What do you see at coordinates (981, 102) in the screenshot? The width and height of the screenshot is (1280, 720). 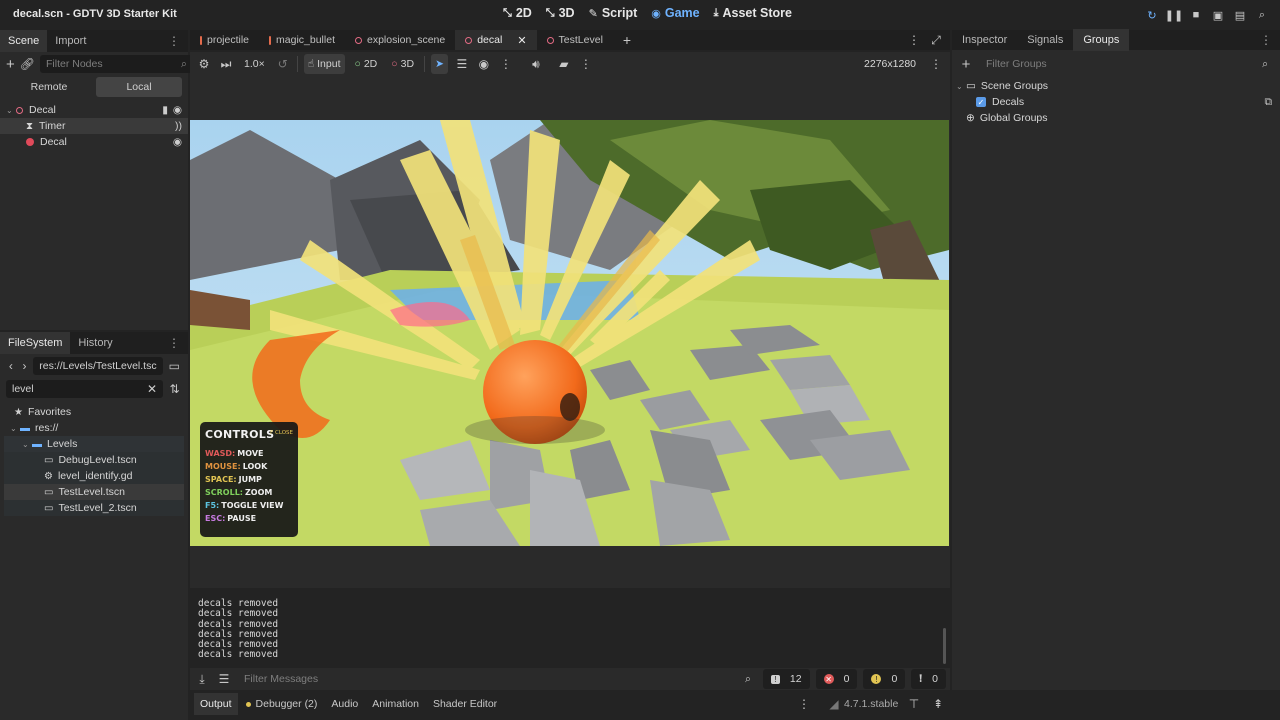 I see `checkbox-icon: ✓` at bounding box center [981, 102].